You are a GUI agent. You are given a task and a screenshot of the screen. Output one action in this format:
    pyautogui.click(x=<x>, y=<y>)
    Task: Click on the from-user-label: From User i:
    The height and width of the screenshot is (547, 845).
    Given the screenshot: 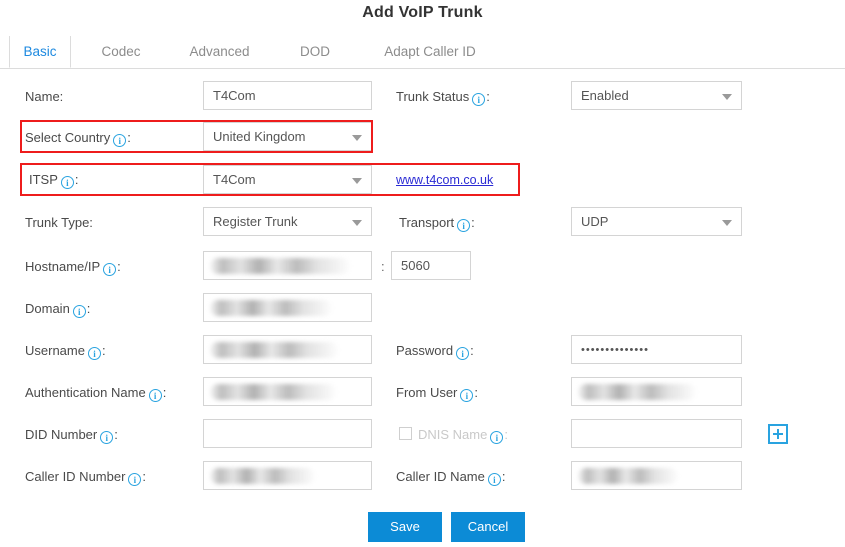 What is the action you would take?
    pyautogui.click(x=437, y=393)
    